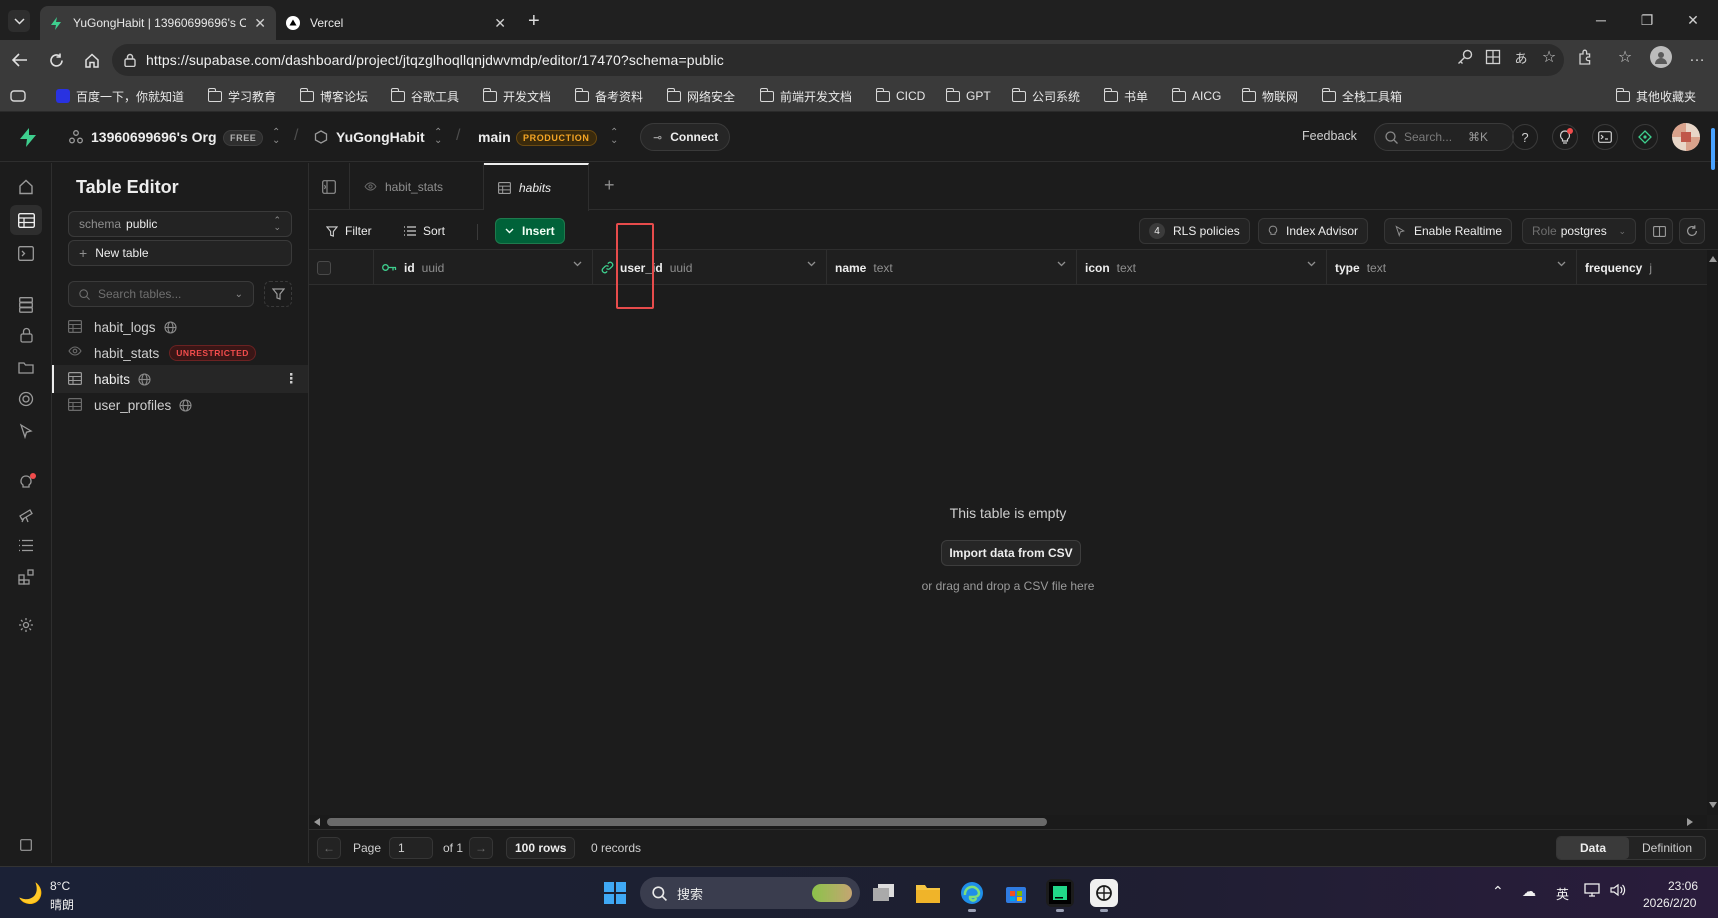 Image resolution: width=1718 pixels, height=918 pixels. I want to click on bookmark-folder: 前端开发文档, so click(805, 96).